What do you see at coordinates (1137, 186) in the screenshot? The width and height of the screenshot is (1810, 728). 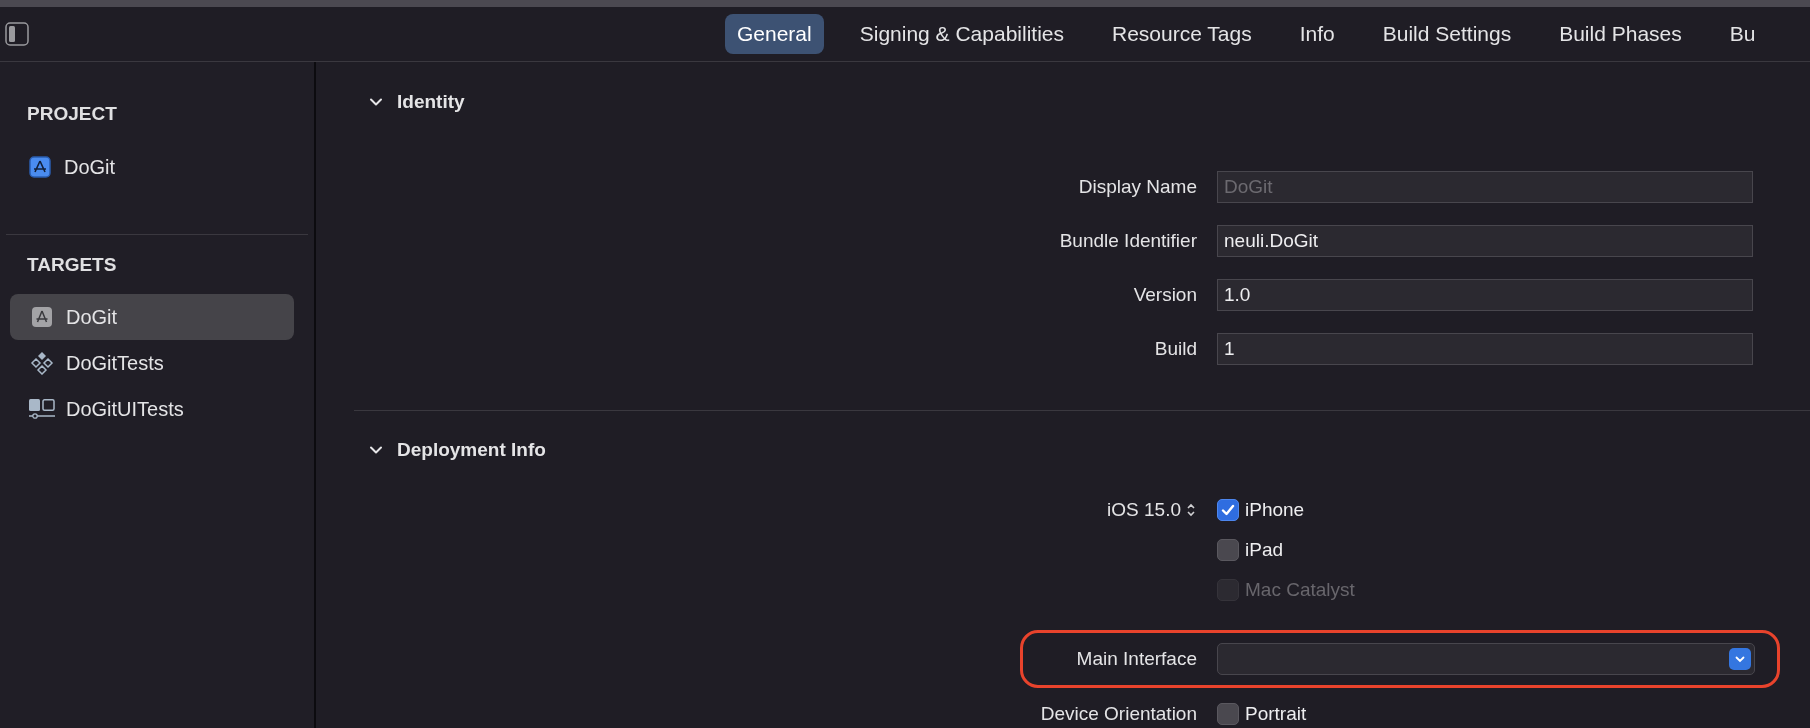 I see `field-label: Display Name` at bounding box center [1137, 186].